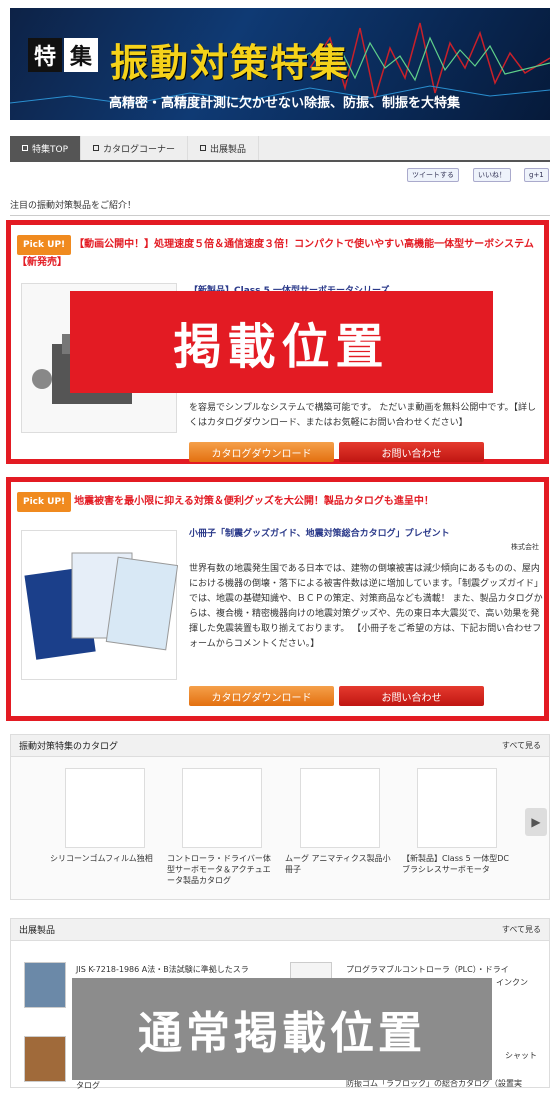 The height and width of the screenshot is (1094, 560). What do you see at coordinates (525, 547) in the screenshot?
I see `company-name: 株式会社` at bounding box center [525, 547].